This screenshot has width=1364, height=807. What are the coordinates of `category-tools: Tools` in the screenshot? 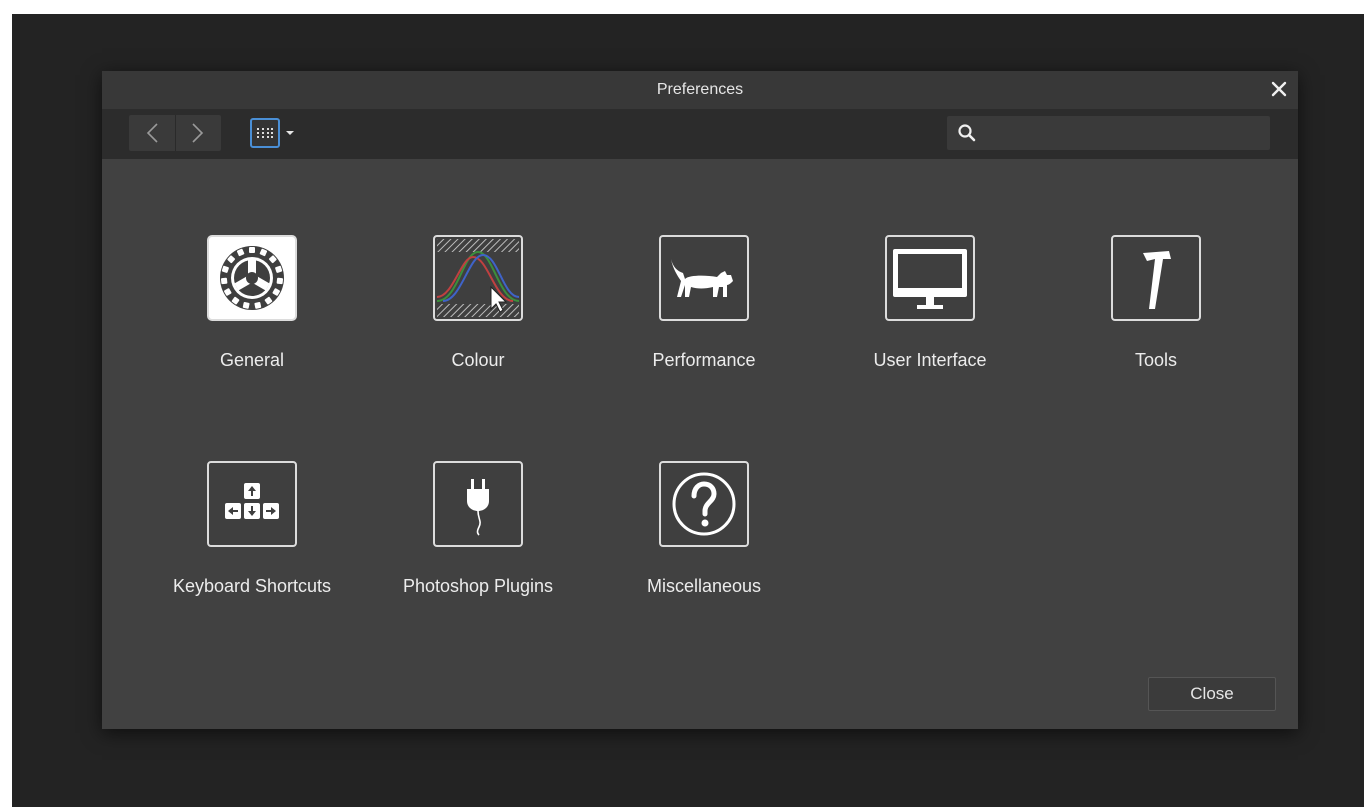 It's located at (1156, 315).